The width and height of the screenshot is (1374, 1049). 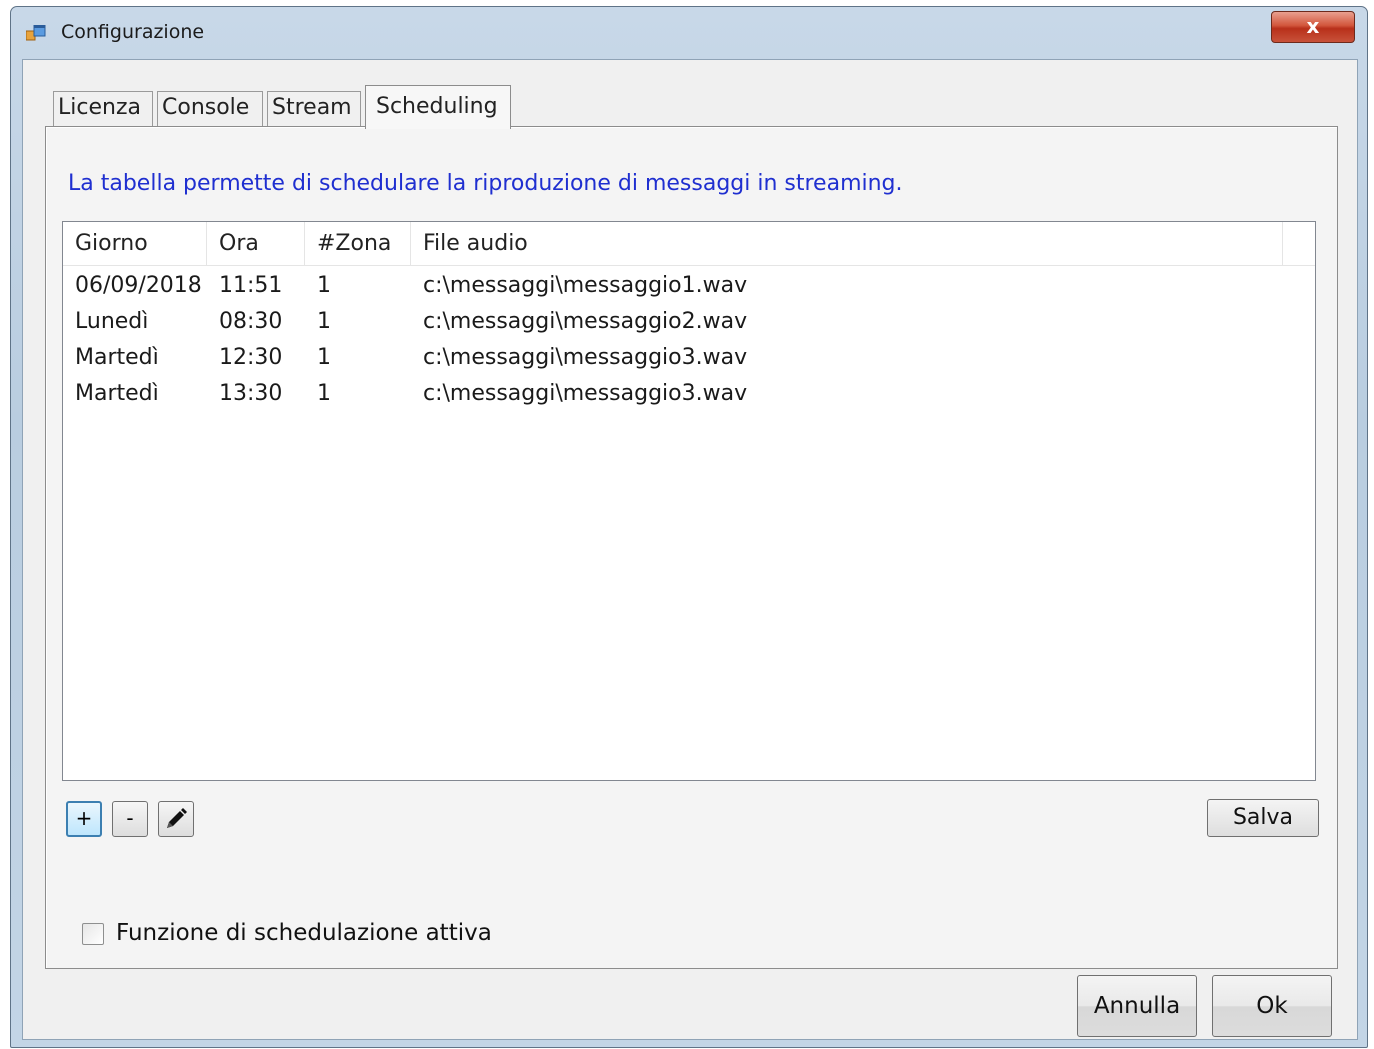 What do you see at coordinates (585, 321) in the screenshot?
I see `cell-file-audio: c:\messaggi\messaggio2.wav` at bounding box center [585, 321].